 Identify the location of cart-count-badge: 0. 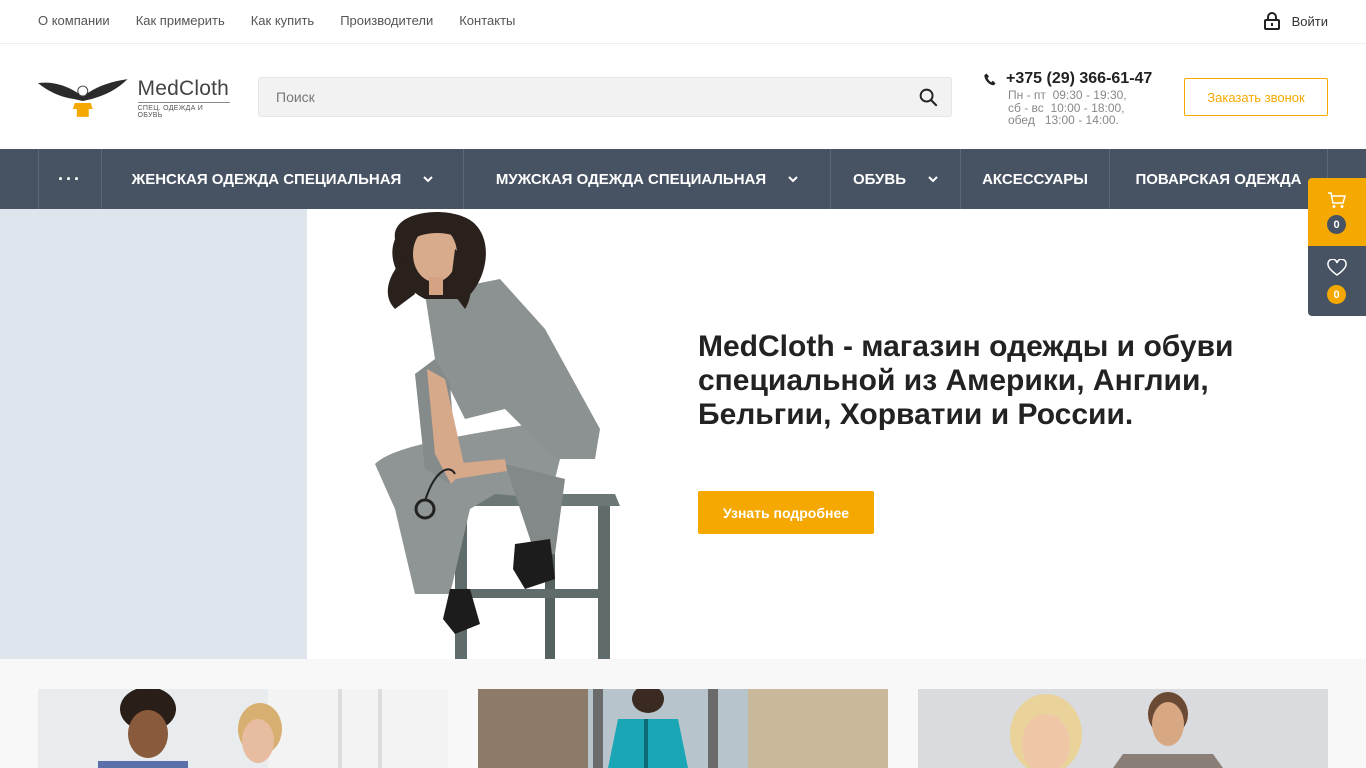
(1336, 224).